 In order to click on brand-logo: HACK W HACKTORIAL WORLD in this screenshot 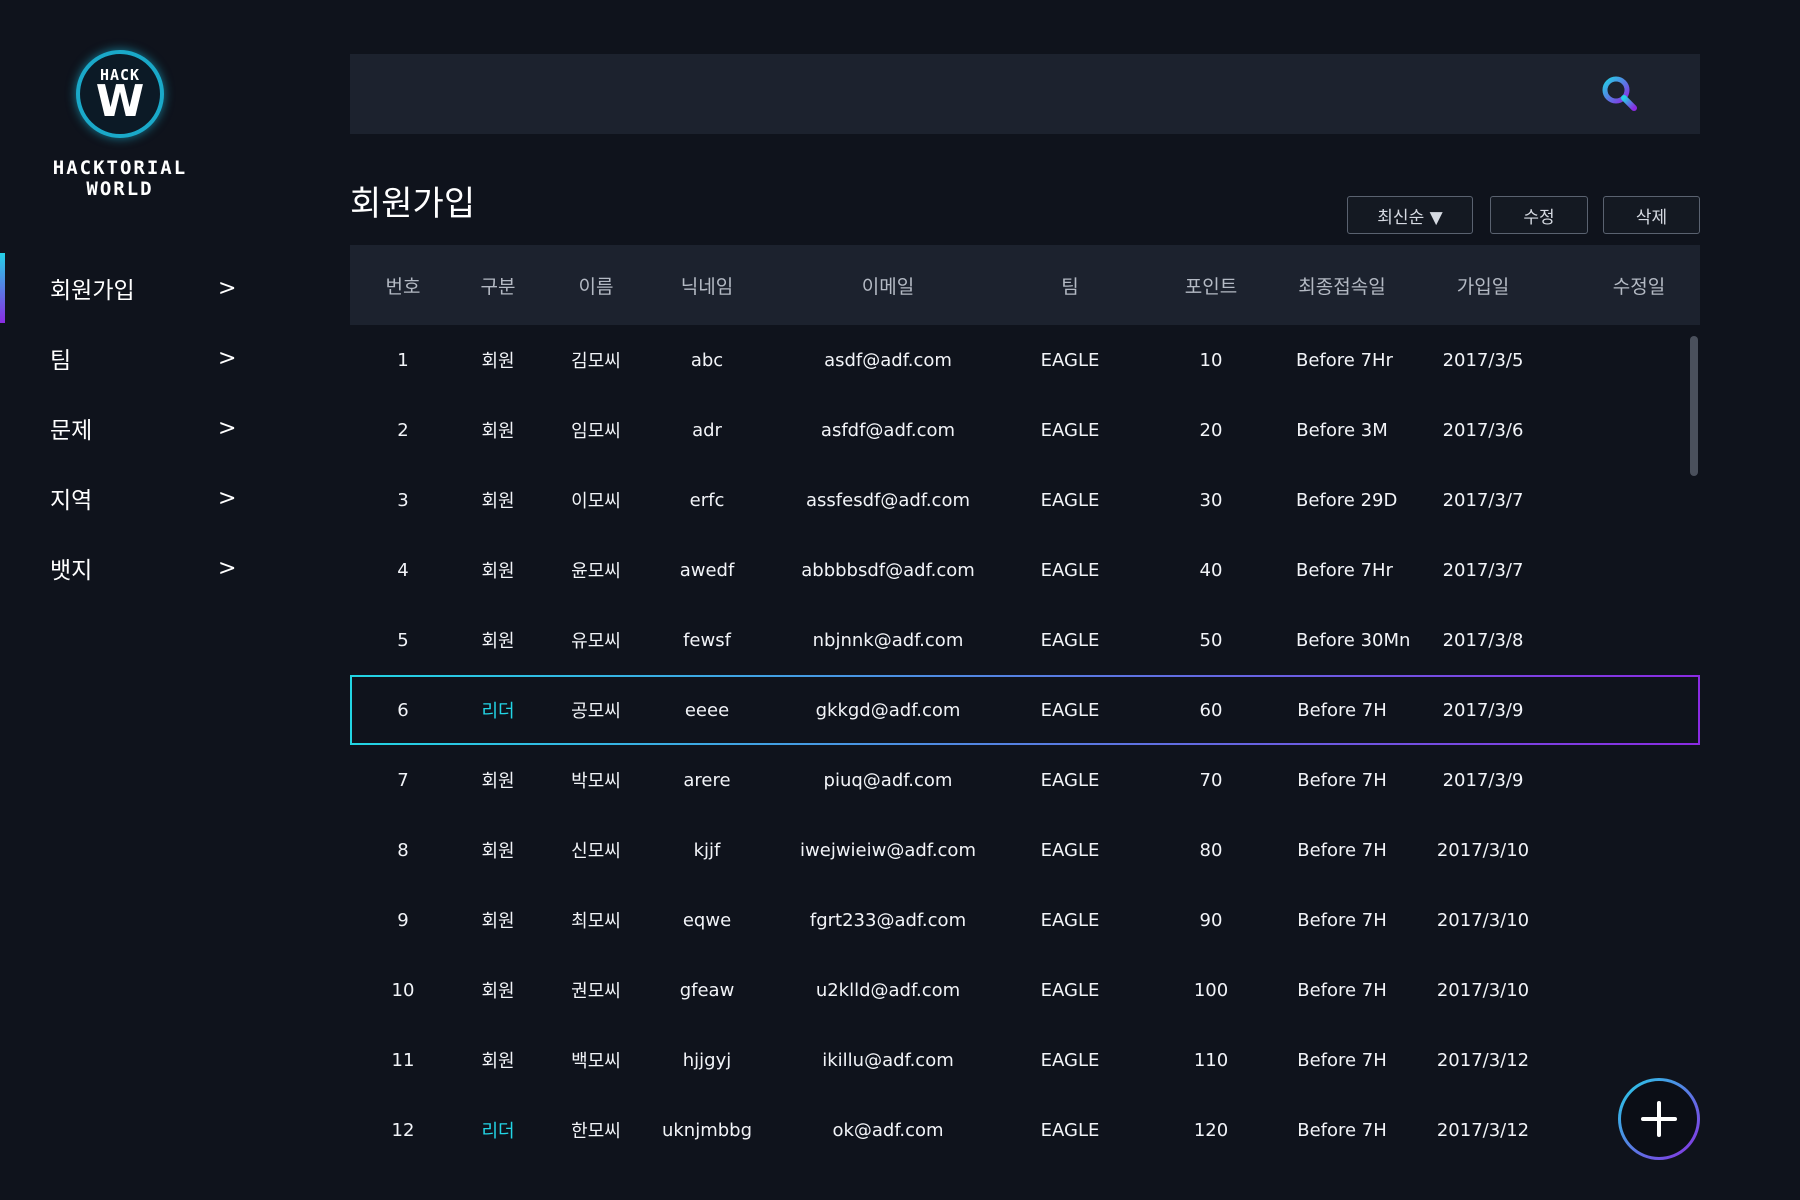, I will do `click(120, 125)`.